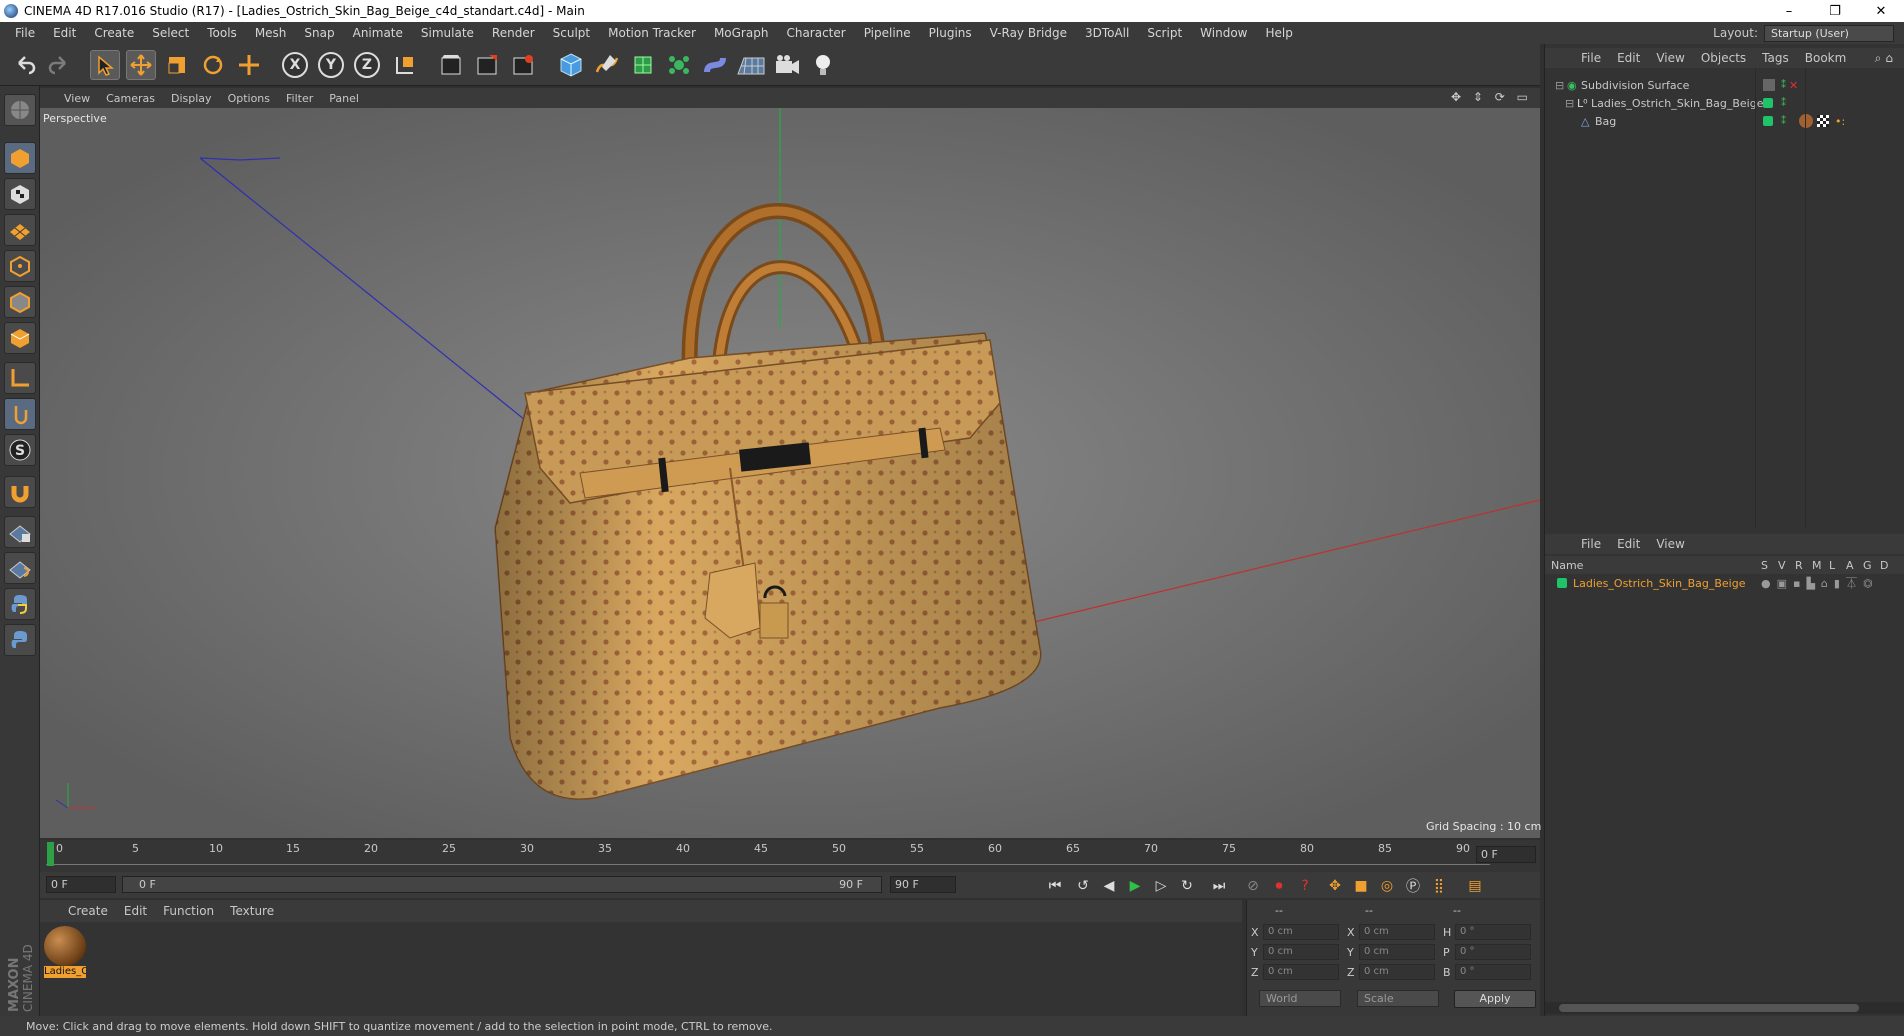 Image resolution: width=1904 pixels, height=1036 pixels. I want to click on model-mode-icon, so click(20, 110).